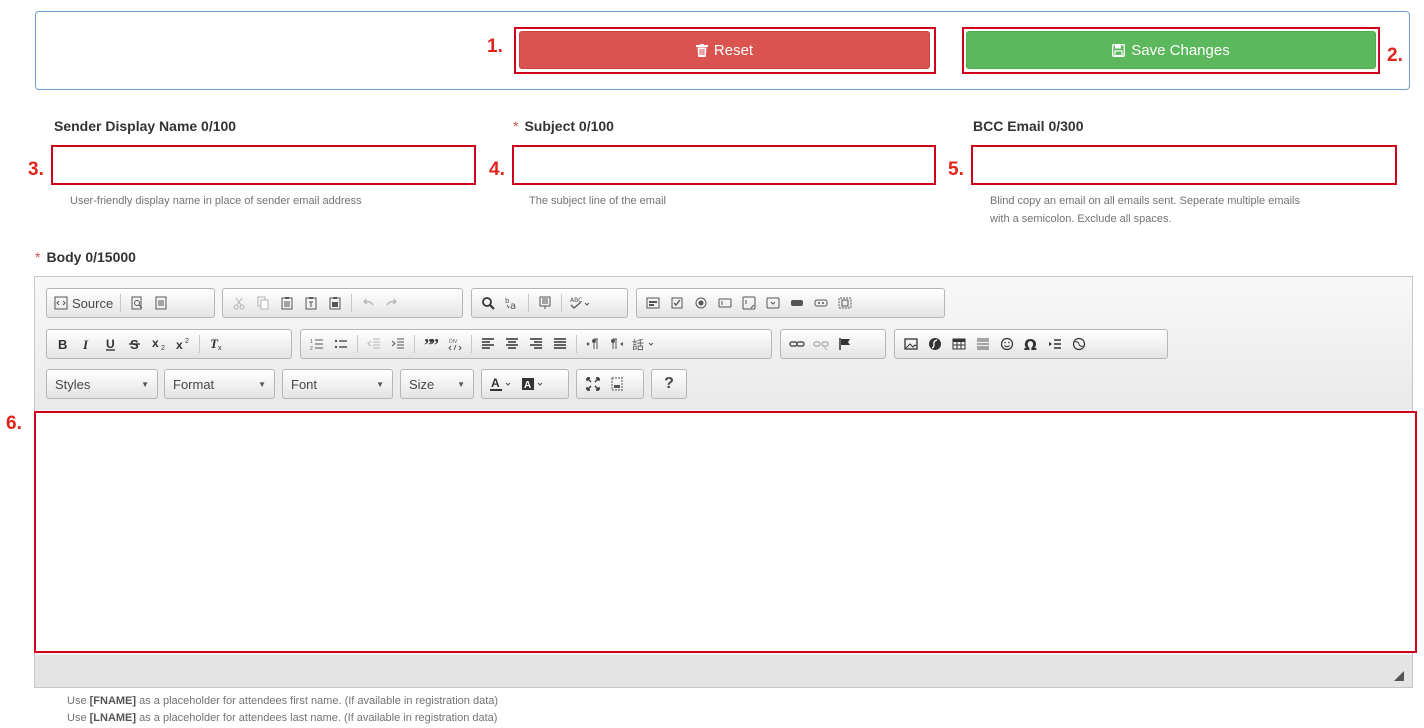  Describe the element at coordinates (569, 126) in the screenshot. I see `subject-label-text: Subject 0/100` at that location.